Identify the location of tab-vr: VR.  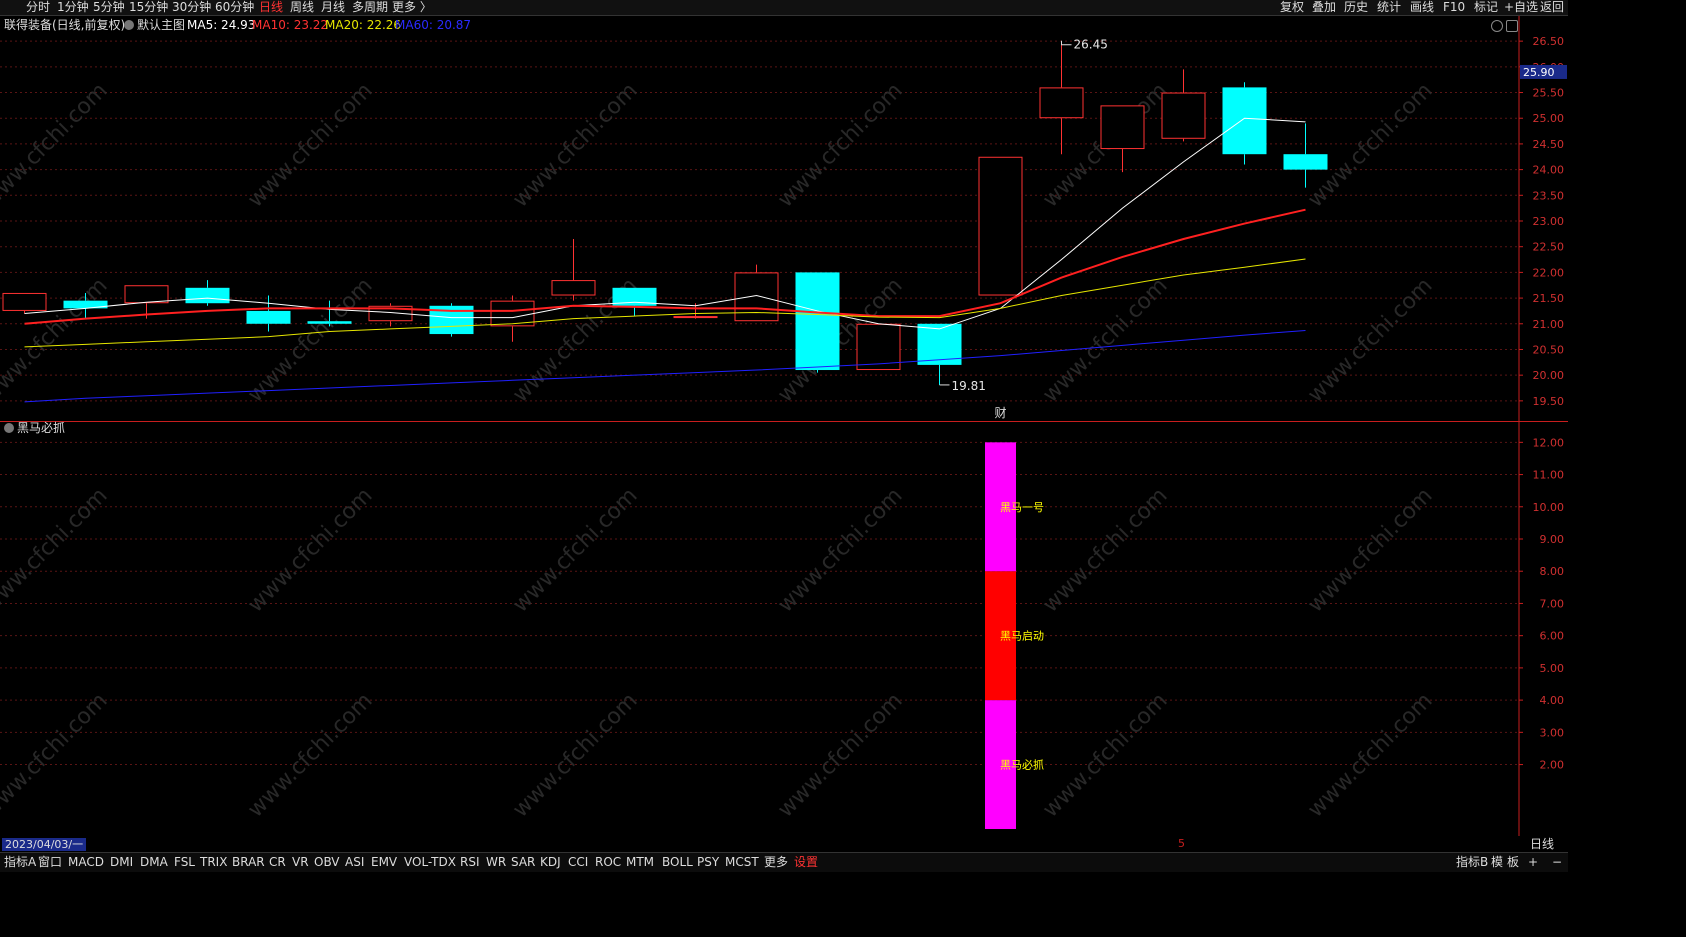
(300, 862).